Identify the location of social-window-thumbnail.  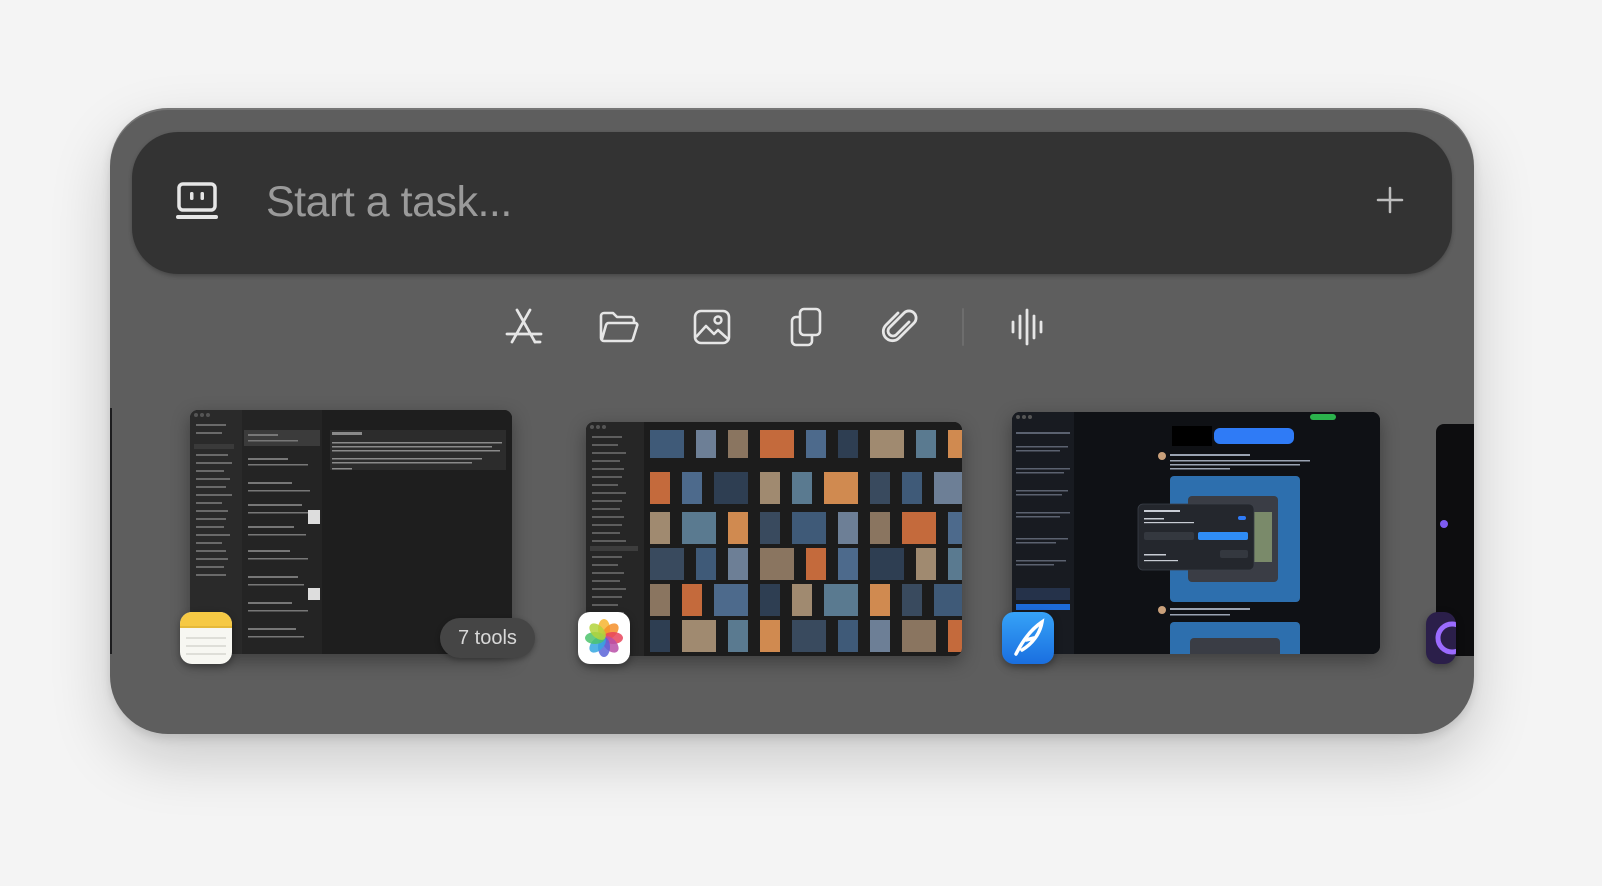
(1196, 533).